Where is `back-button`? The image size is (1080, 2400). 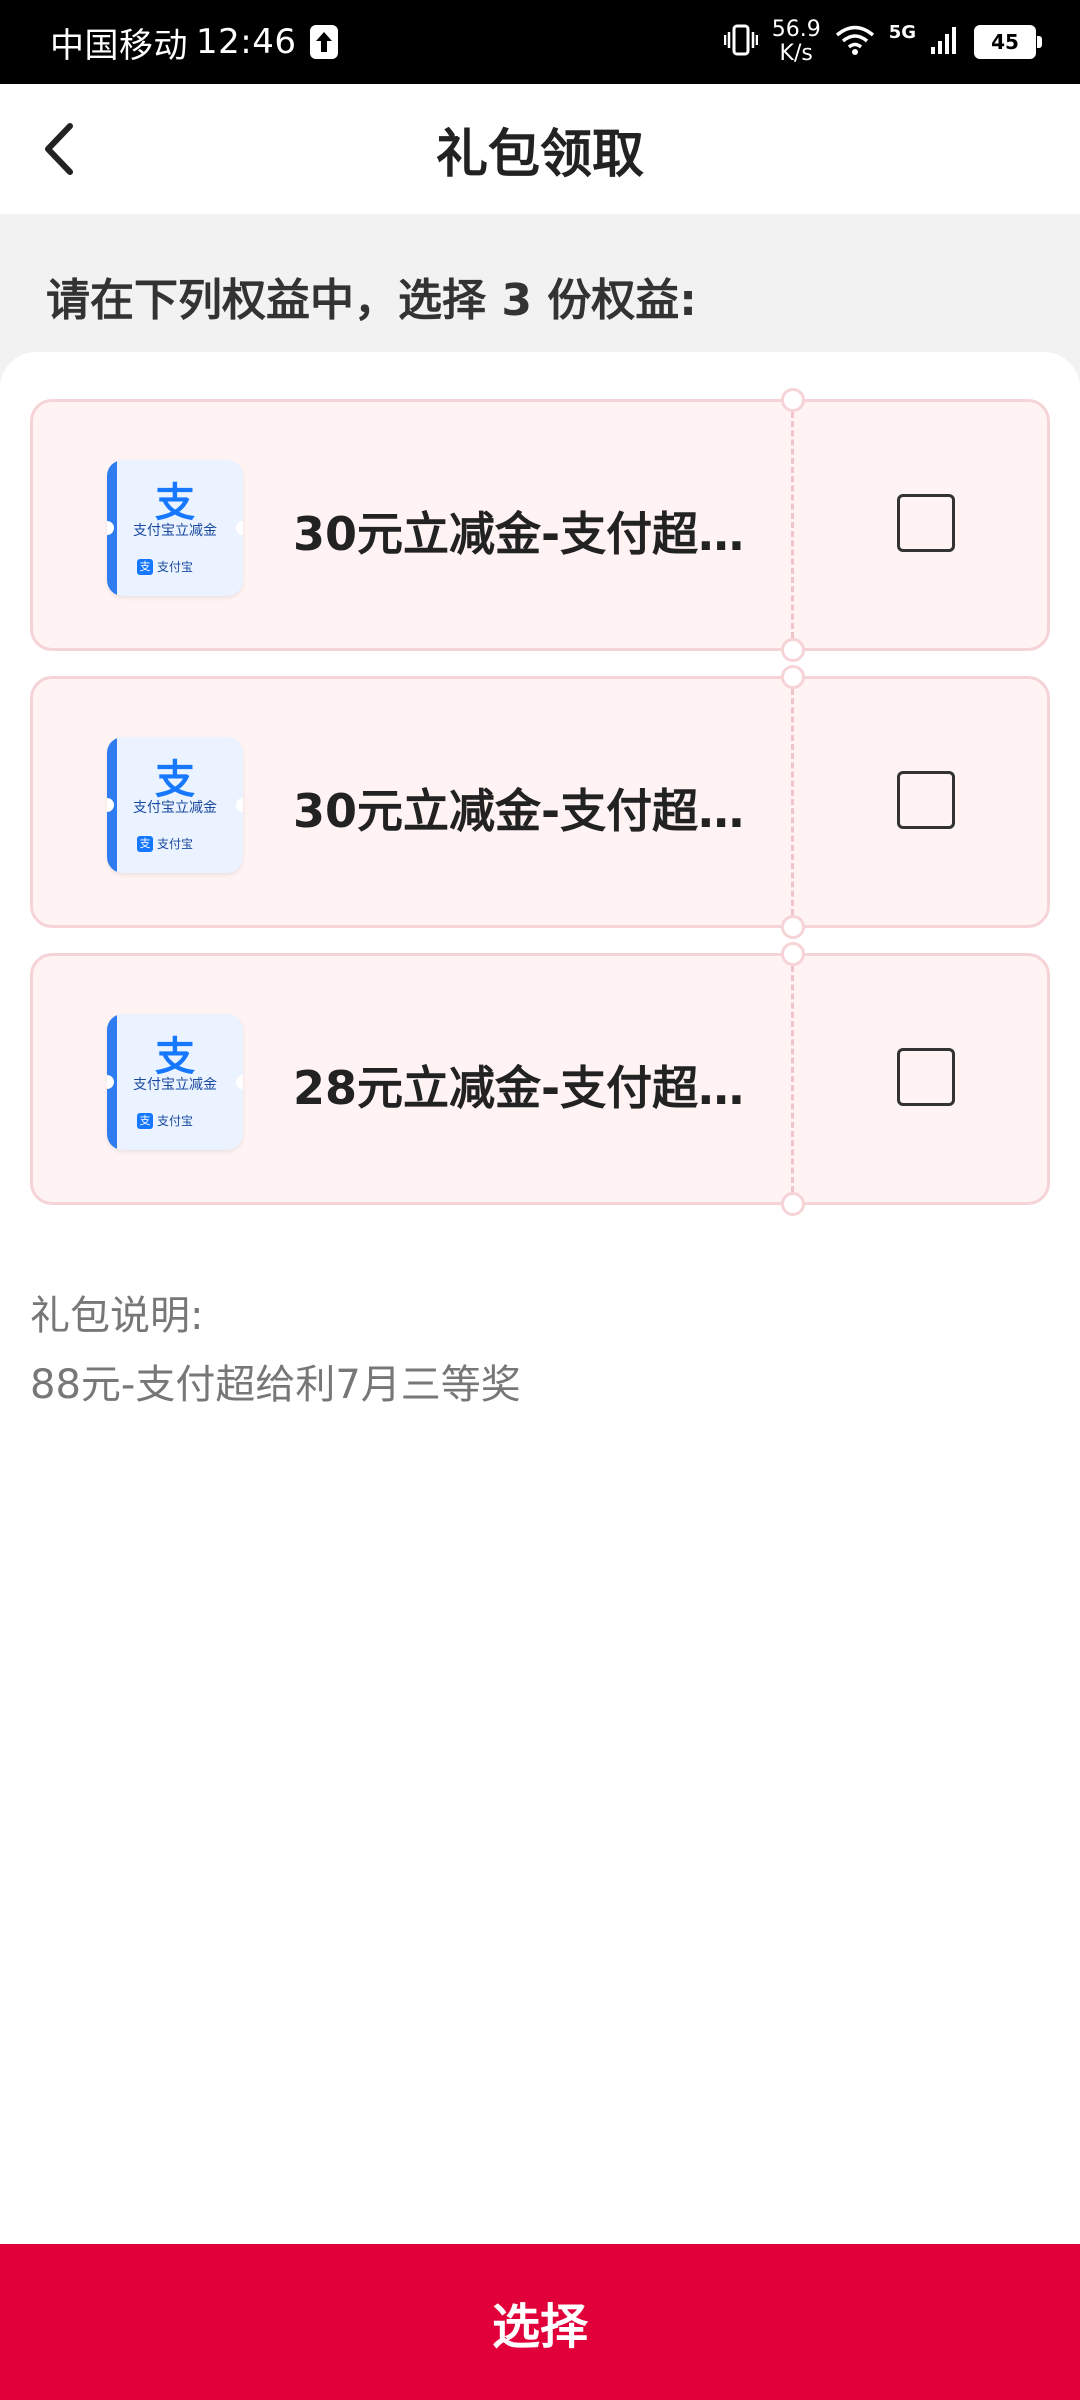 back-button is located at coordinates (60, 149).